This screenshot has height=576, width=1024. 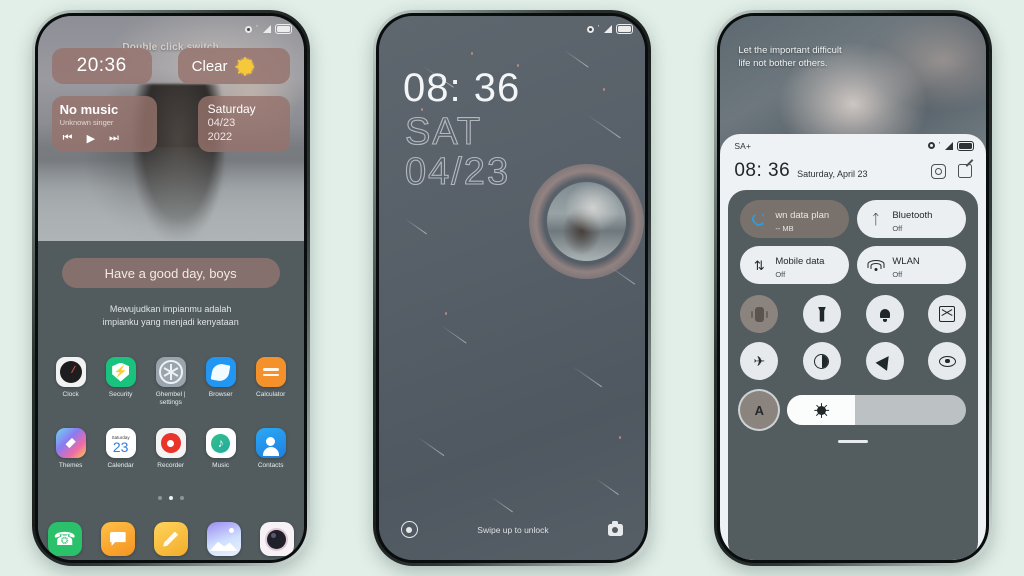 What do you see at coordinates (743, 145) in the screenshot?
I see `carrier-label: SA+` at bounding box center [743, 145].